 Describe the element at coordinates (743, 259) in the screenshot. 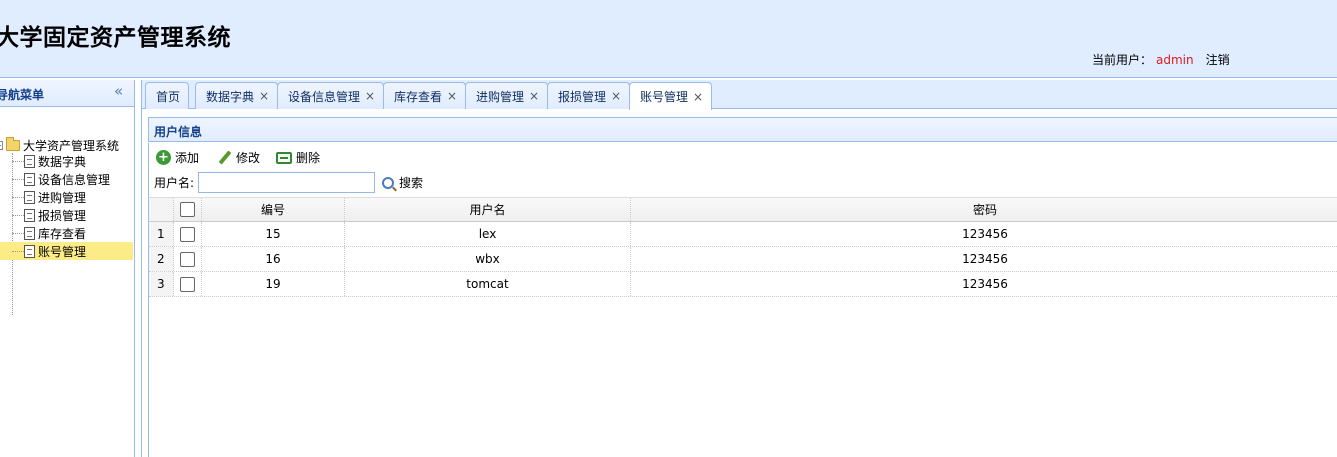

I see `table-row: 2 16 wbx 123456` at that location.